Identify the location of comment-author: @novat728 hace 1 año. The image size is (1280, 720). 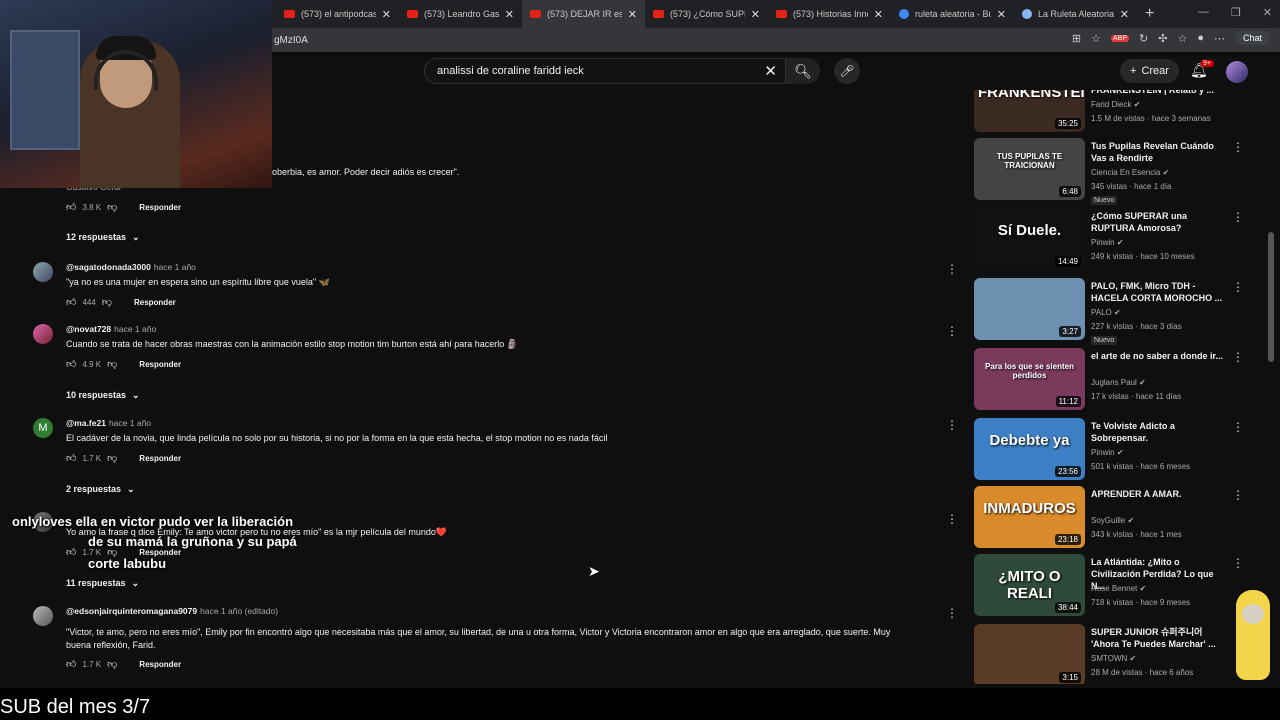
(111, 329).